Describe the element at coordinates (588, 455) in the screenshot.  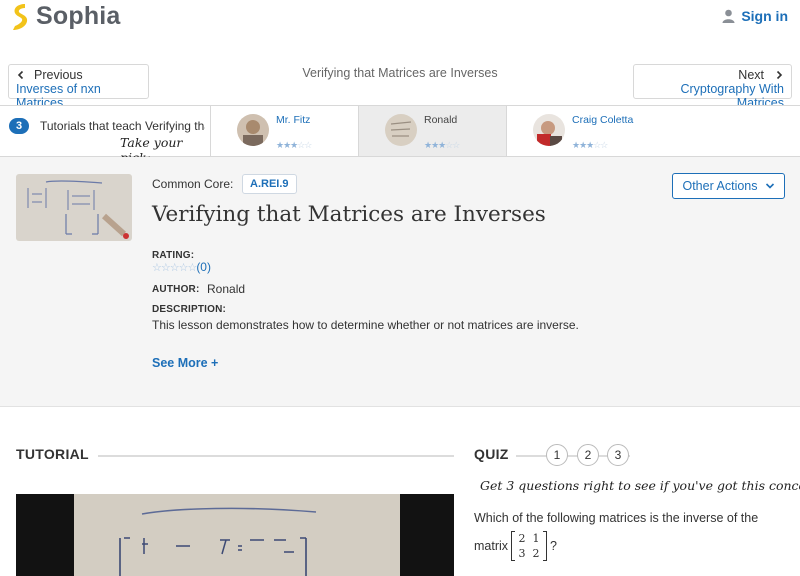
I see `quiz-question-2: 2` at that location.